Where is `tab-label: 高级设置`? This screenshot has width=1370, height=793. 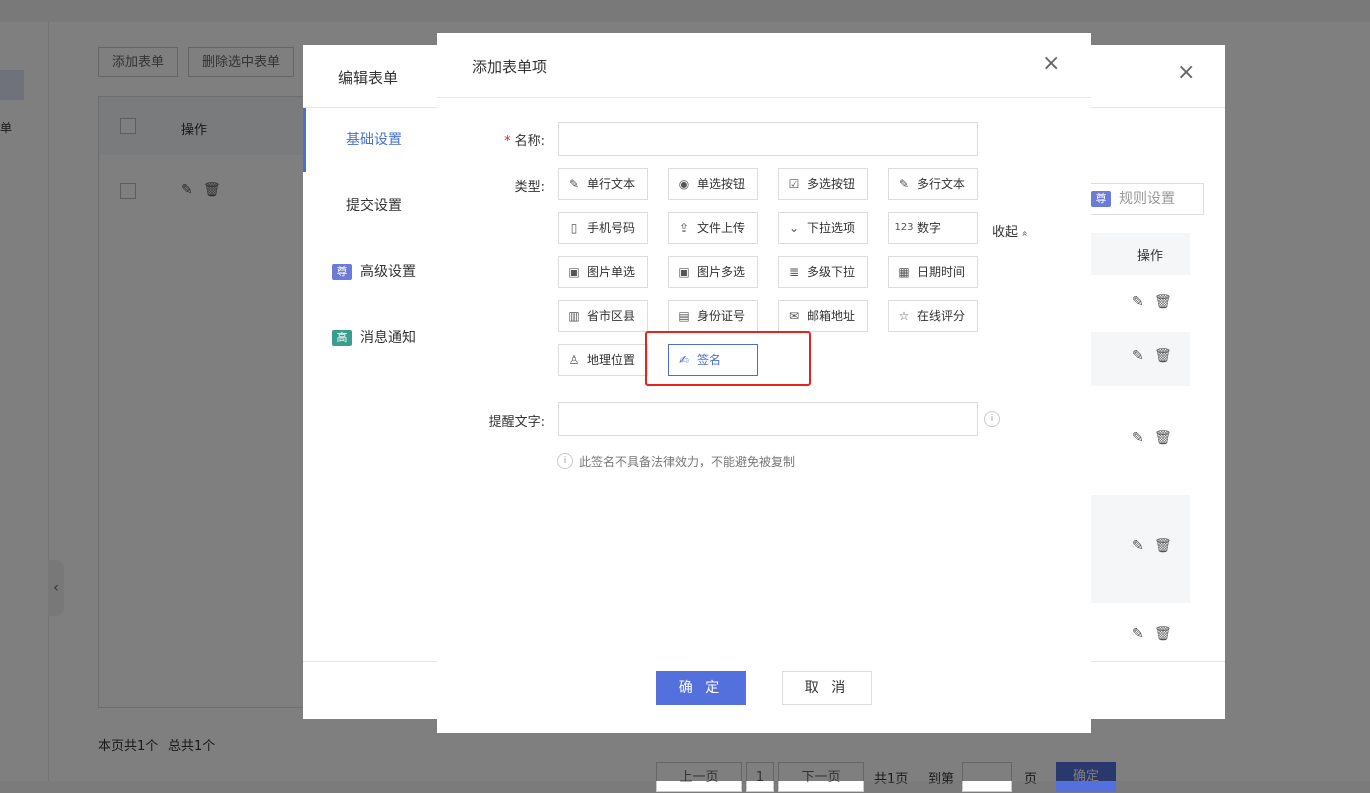 tab-label: 高级设置 is located at coordinates (388, 272).